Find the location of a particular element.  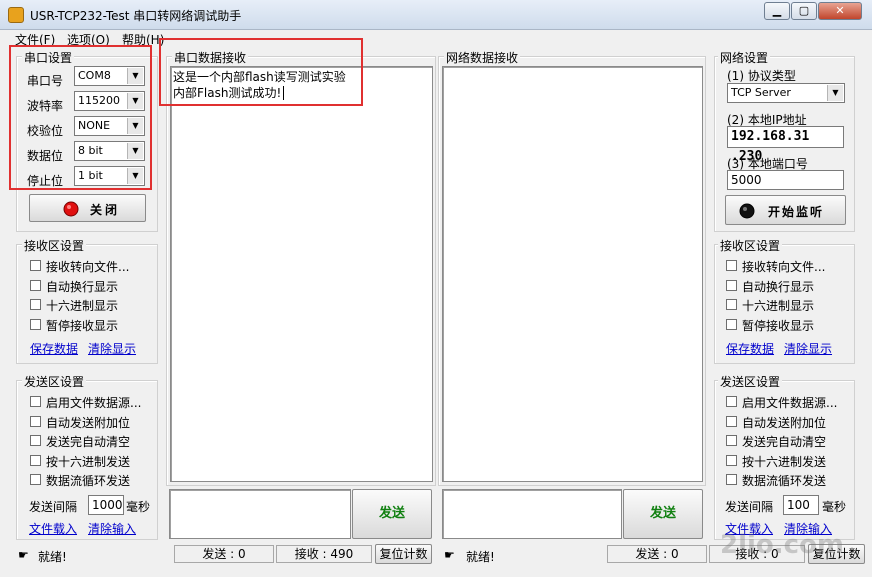

local-port-input: 5000 is located at coordinates (785, 180).